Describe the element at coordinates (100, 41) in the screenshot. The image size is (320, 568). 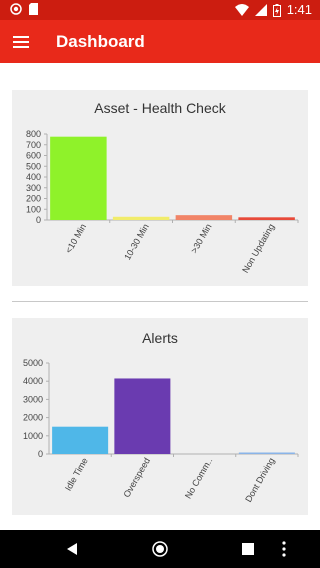
I see `page-title: Dashboard` at that location.